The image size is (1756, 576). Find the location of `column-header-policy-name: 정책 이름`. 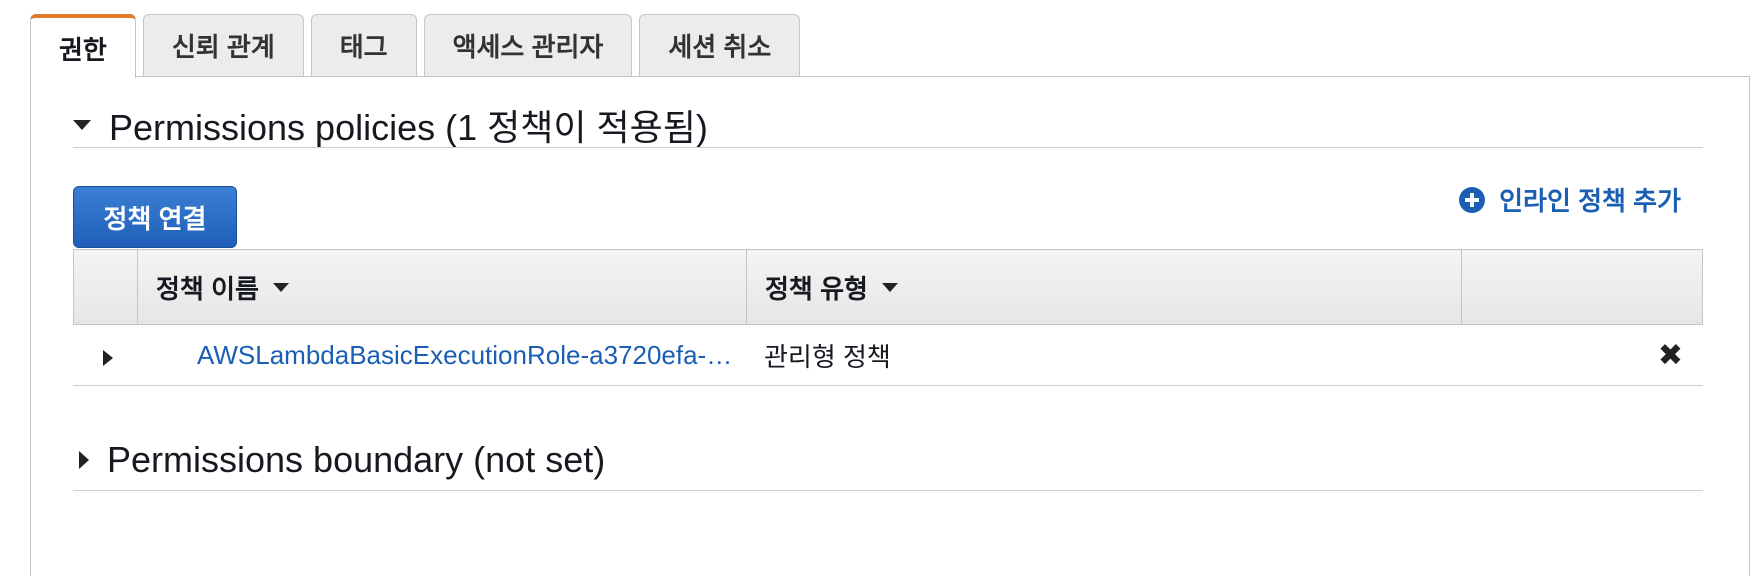

column-header-policy-name: 정책 이름 is located at coordinates (442, 287).